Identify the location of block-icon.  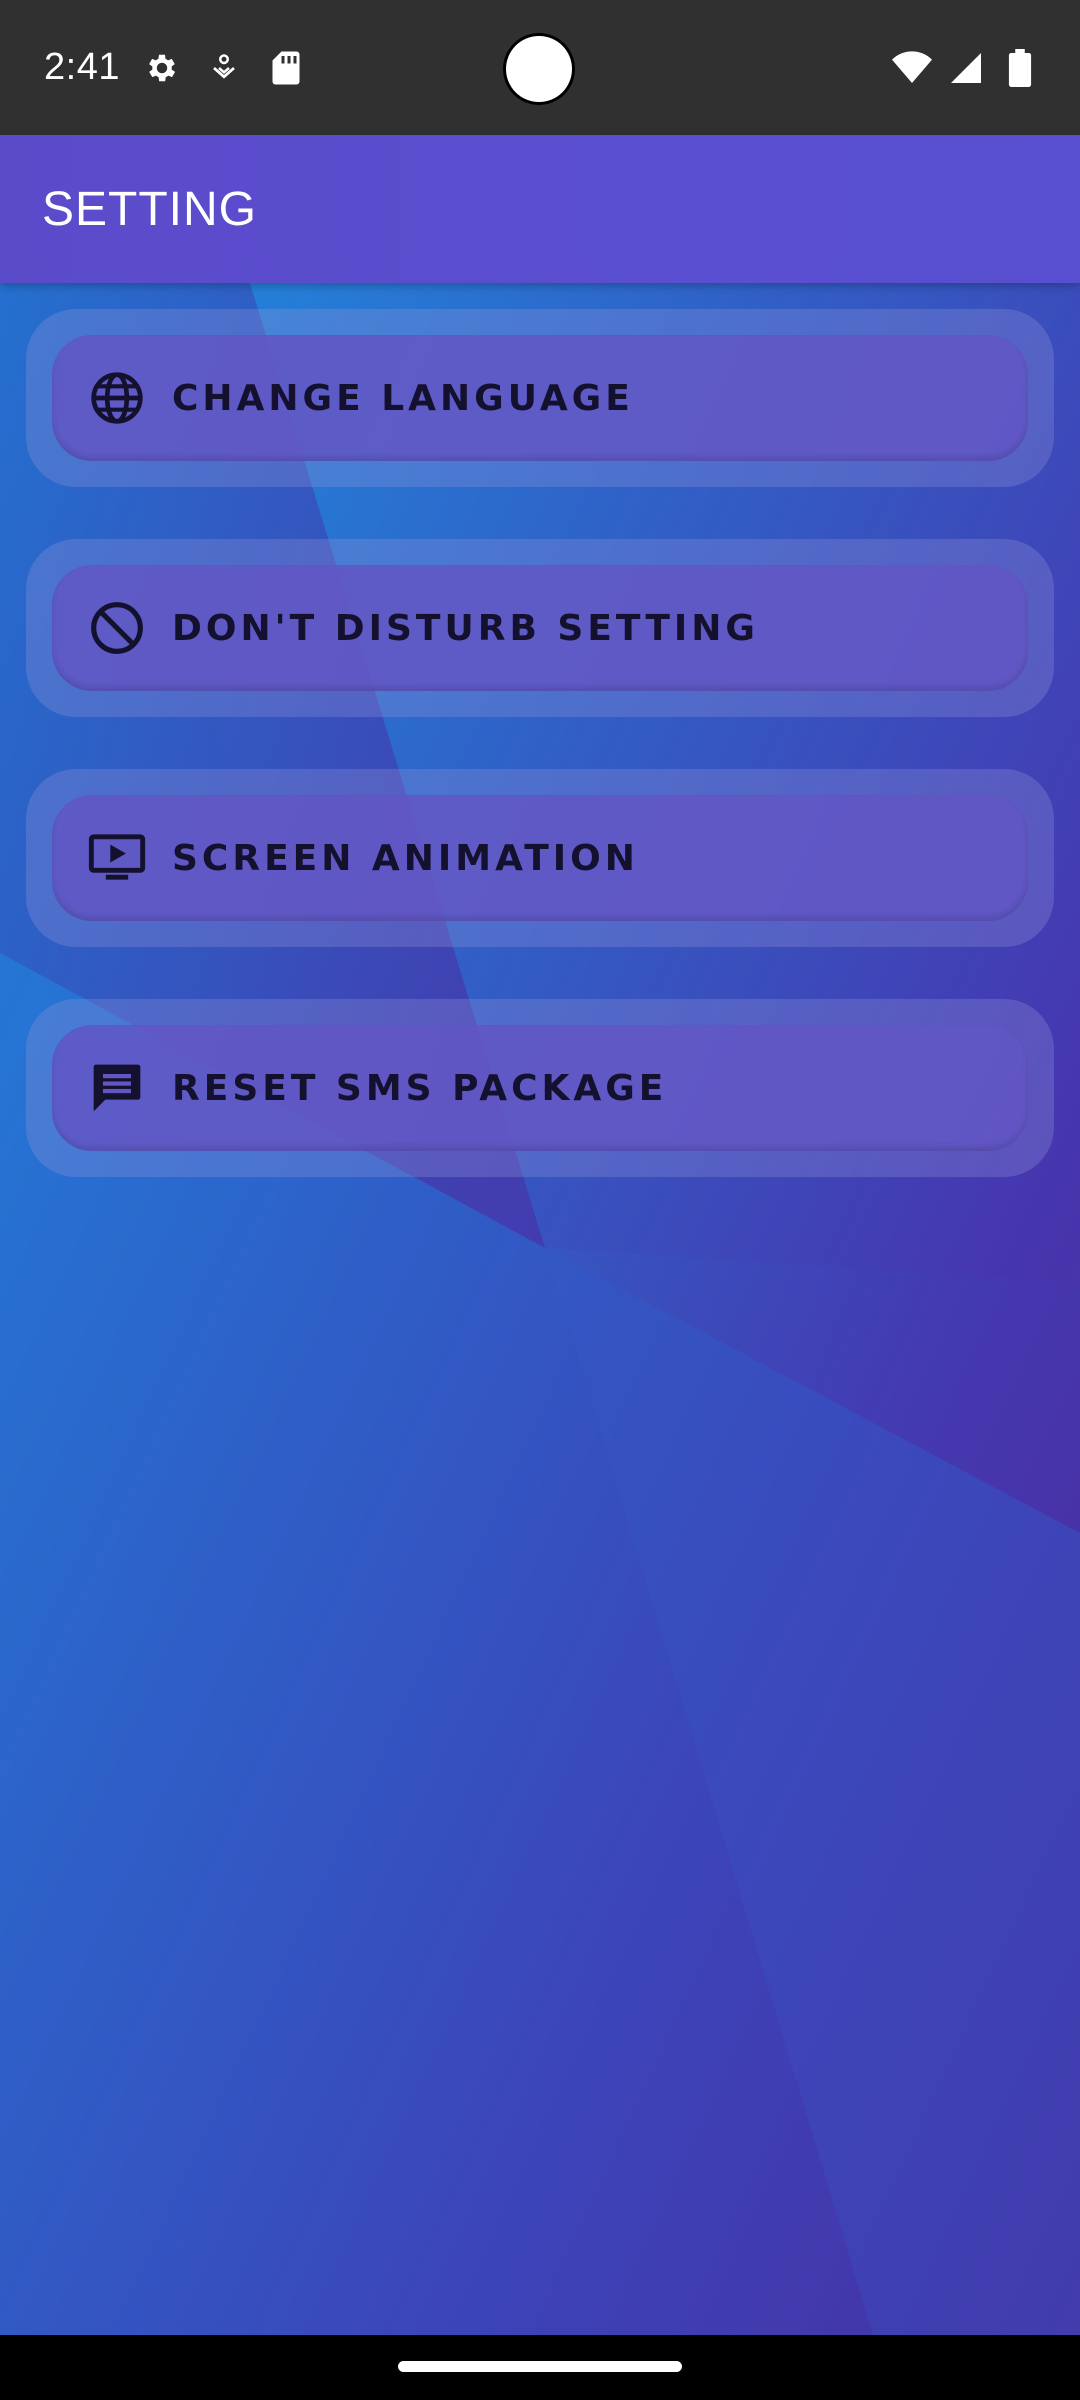
(117, 628).